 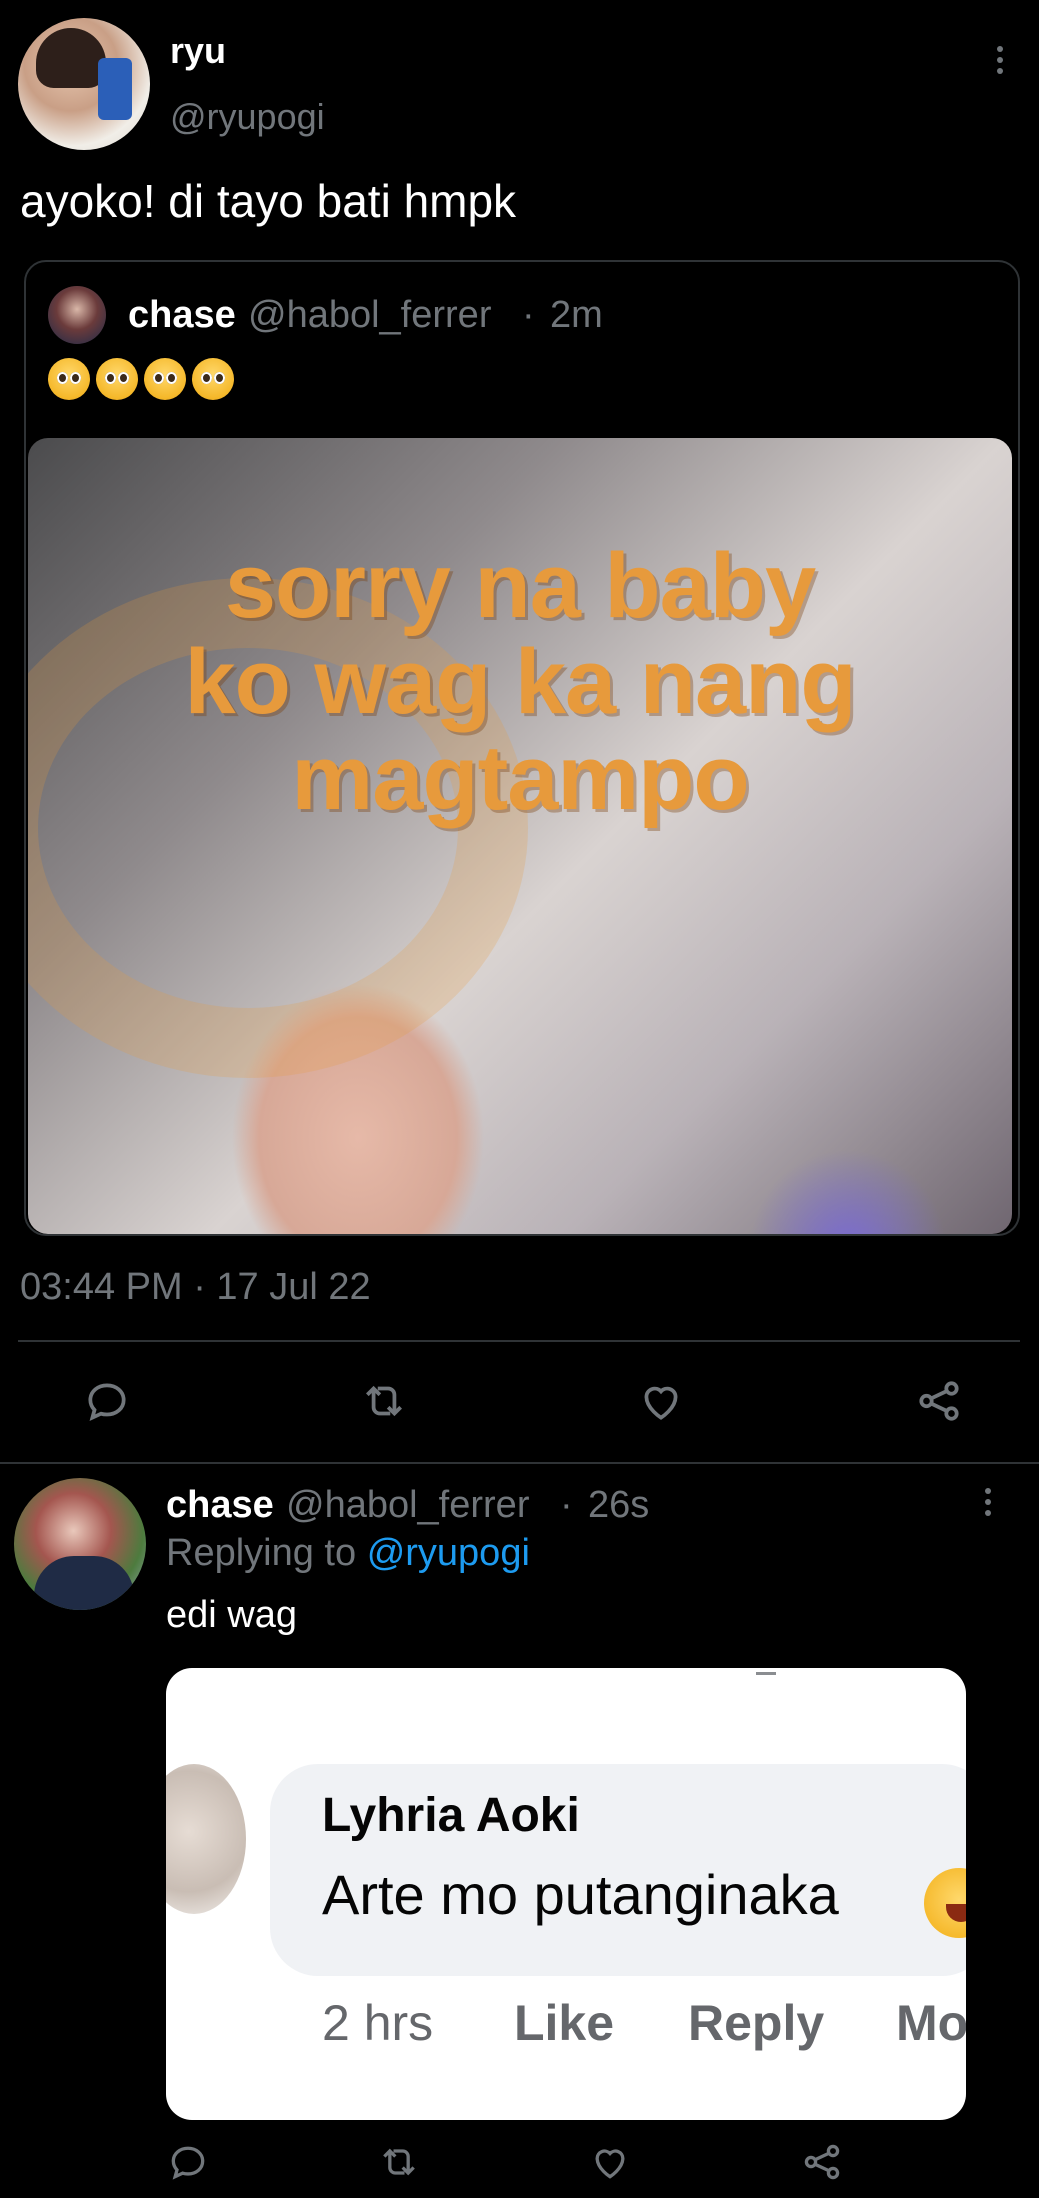 I want to click on more-options-icon, so click(x=1000, y=60).